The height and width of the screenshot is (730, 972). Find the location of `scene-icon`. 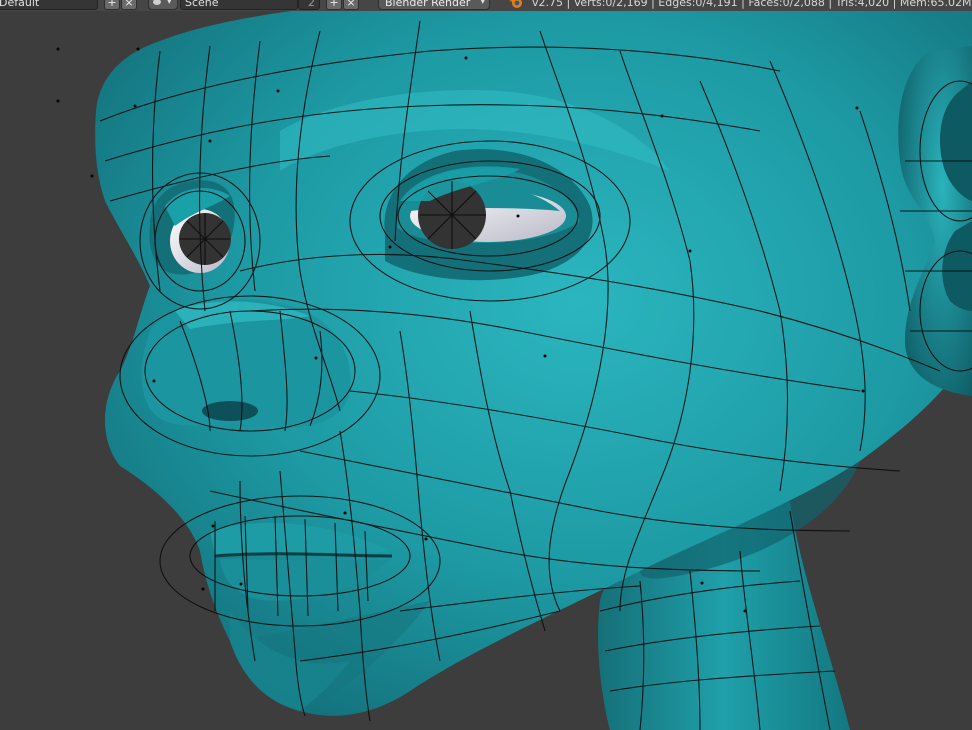

scene-icon is located at coordinates (157, 2).